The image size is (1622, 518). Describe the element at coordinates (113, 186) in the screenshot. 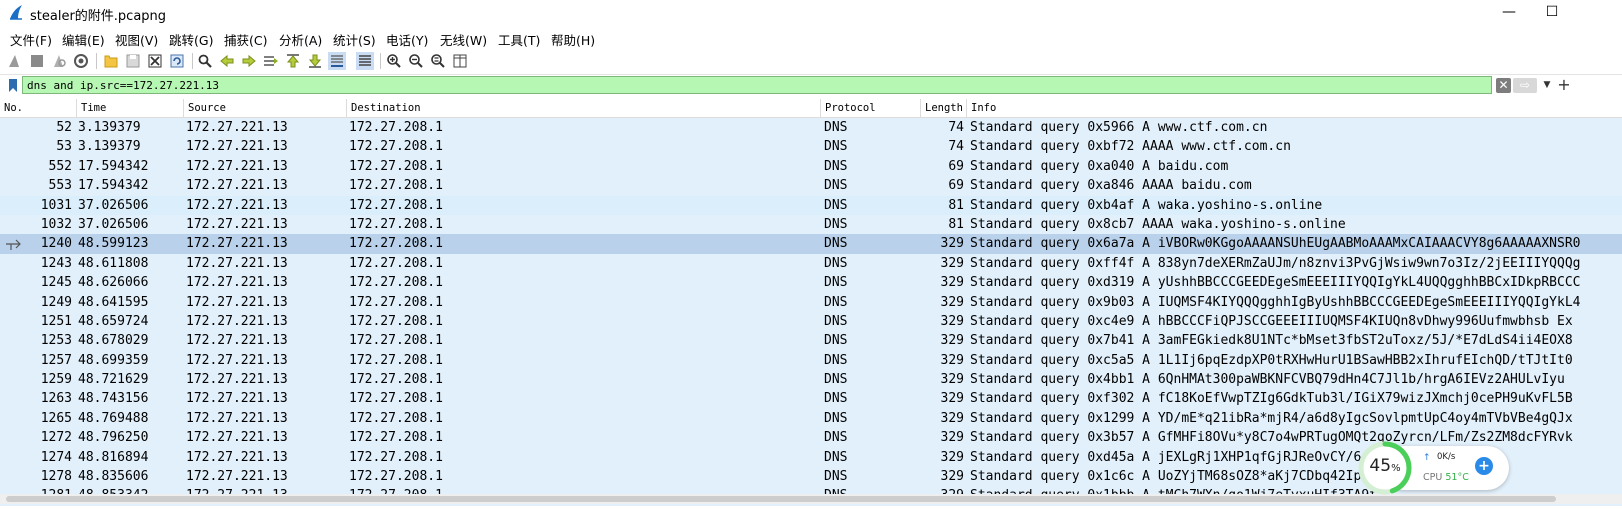

I see `cell-time: 17.594342` at that location.